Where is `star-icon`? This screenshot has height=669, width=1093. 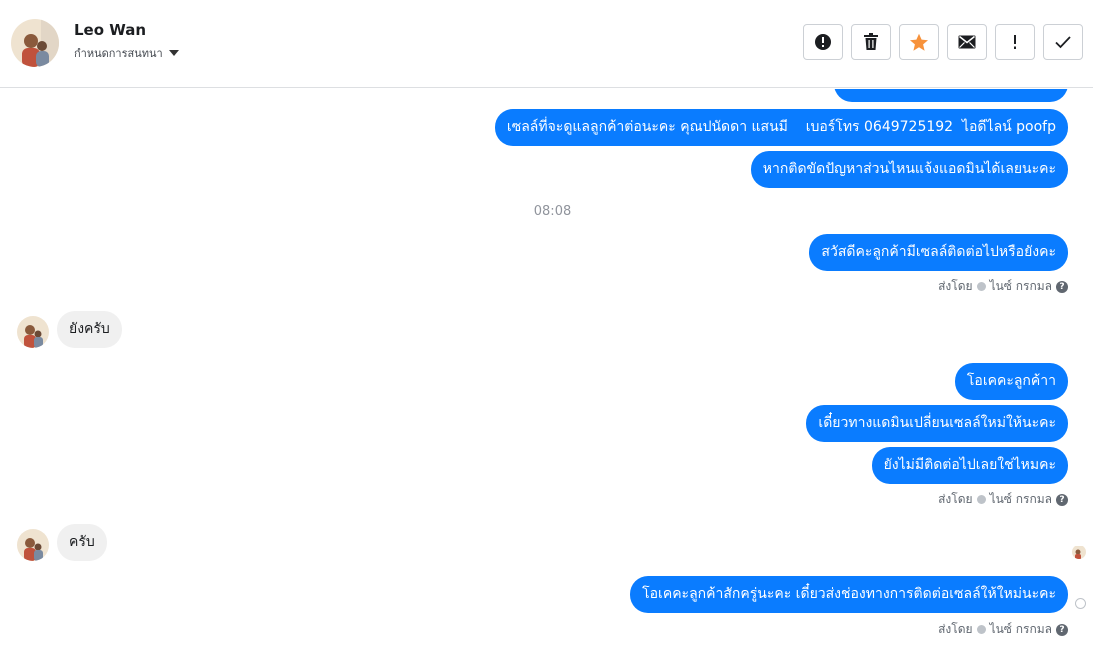
star-icon is located at coordinates (919, 42).